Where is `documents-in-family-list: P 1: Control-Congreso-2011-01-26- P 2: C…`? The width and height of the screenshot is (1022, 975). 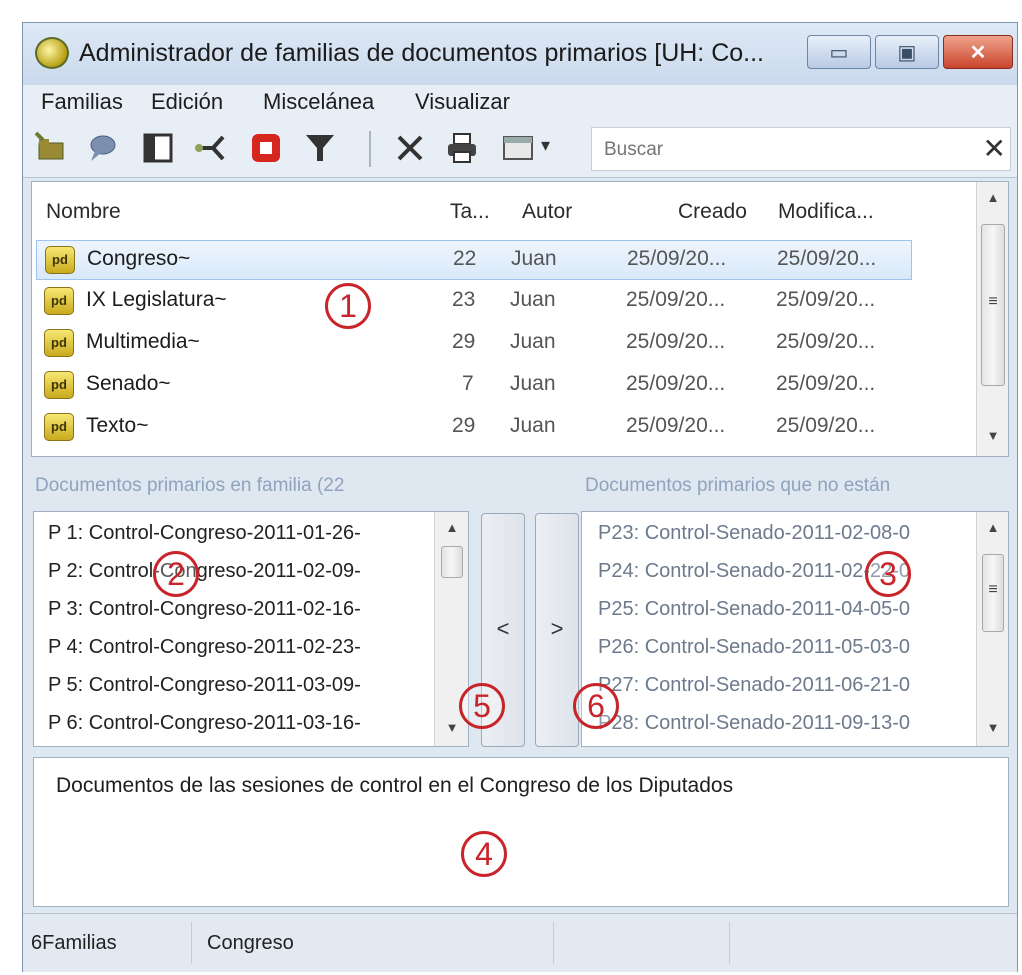
documents-in-family-list: P 1: Control-Congreso-2011-01-26- P 2: C… is located at coordinates (251, 629).